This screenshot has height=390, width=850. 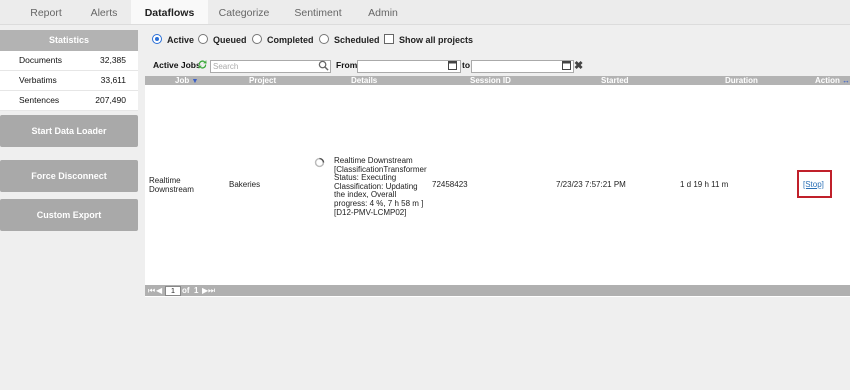 I want to click on first-page-icon: ⏮, so click(x=151, y=290).